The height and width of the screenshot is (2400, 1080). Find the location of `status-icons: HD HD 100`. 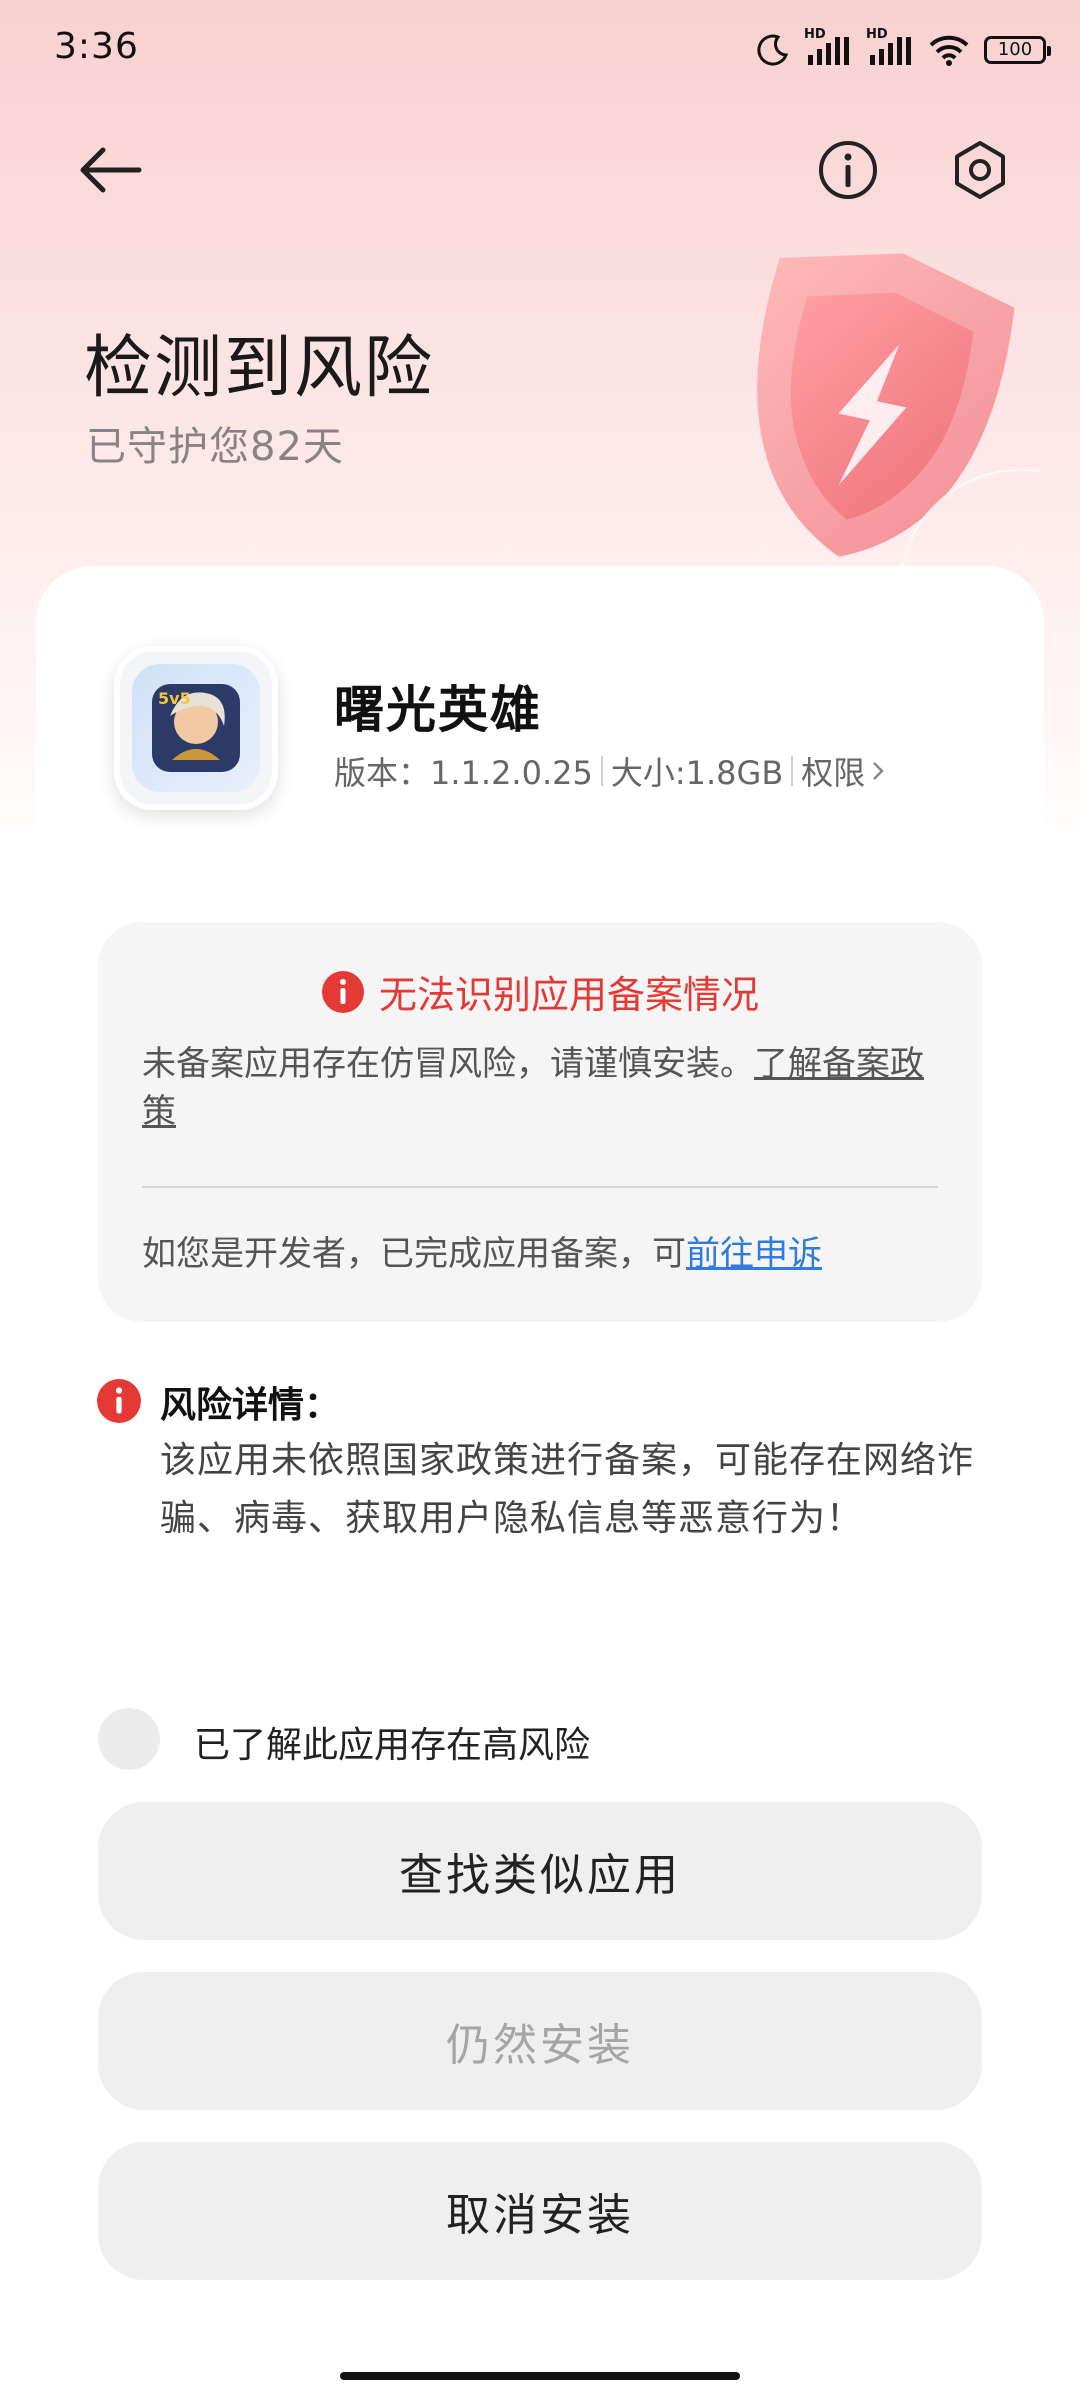

status-icons: HD HD 100 is located at coordinates (903, 49).